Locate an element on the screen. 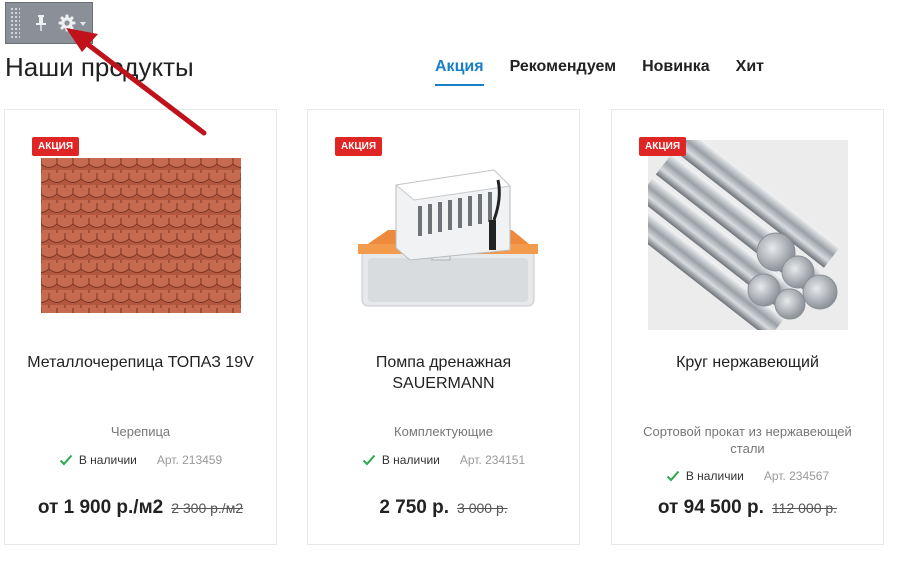 Image resolution: width=912 pixels, height=565 pixels. old-price: 3 000 р. is located at coordinates (482, 508).